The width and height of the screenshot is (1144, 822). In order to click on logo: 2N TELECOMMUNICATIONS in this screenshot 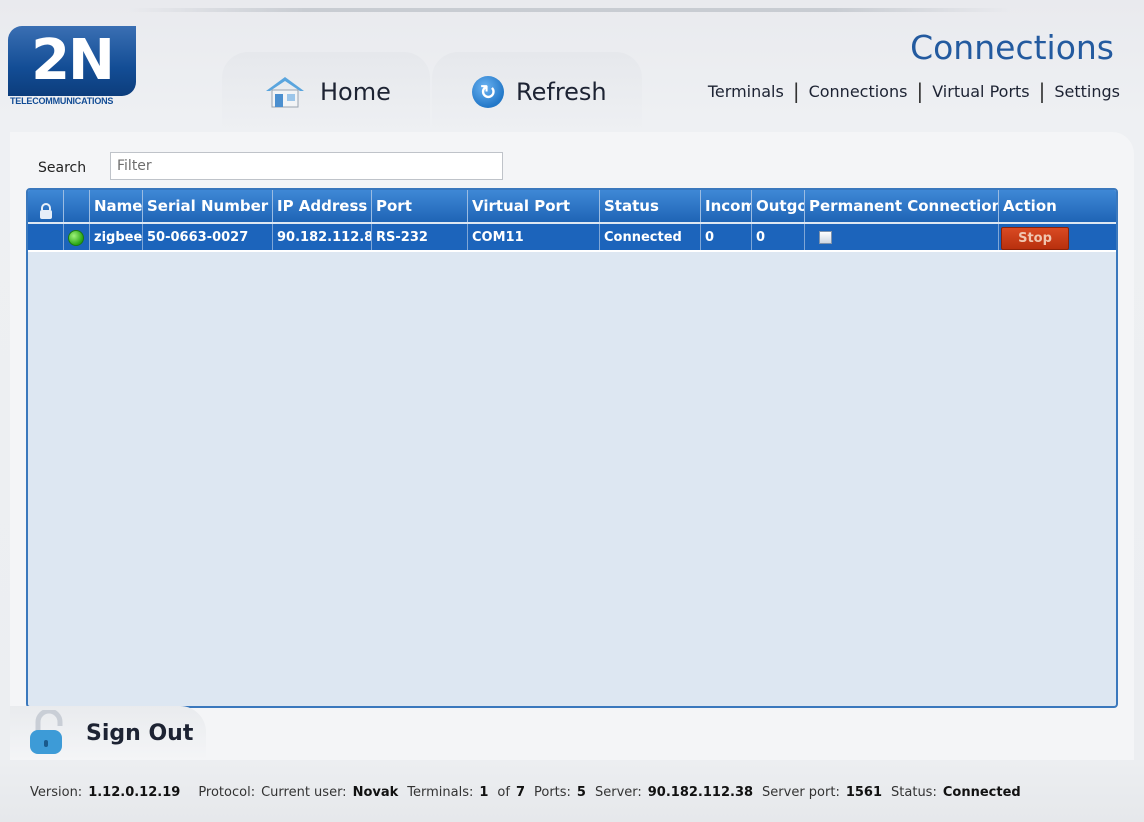, I will do `click(72, 66)`.